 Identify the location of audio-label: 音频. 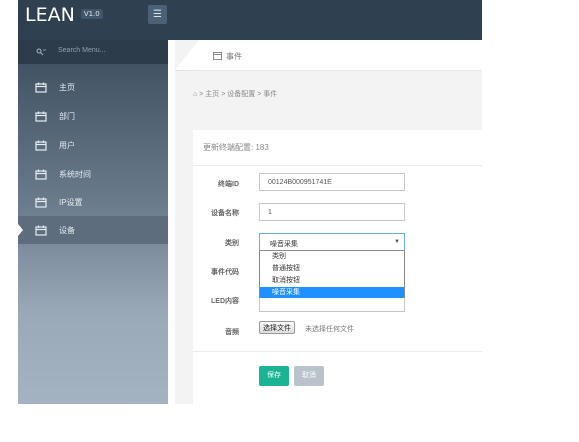
(232, 332).